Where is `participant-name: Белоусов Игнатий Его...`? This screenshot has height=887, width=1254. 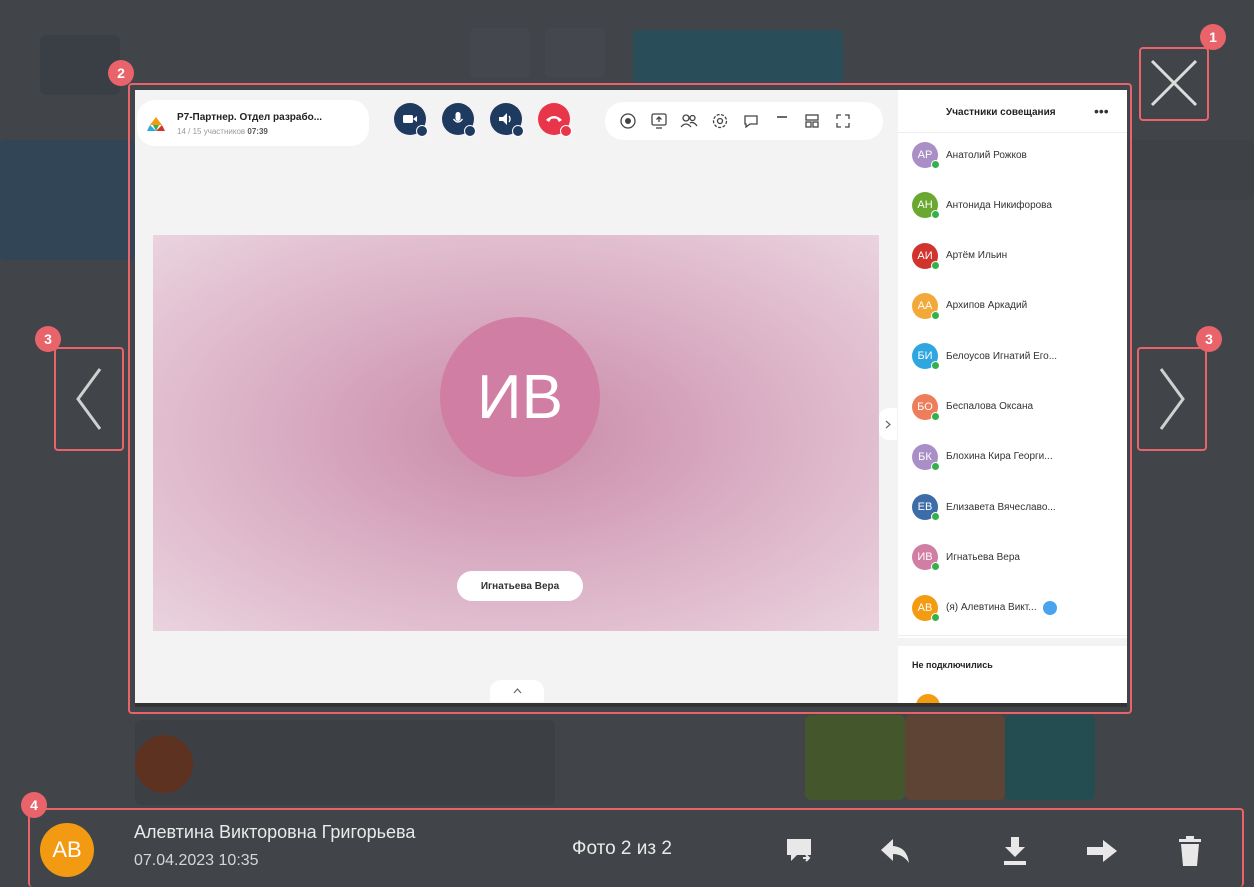 participant-name: Белоусов Игнатий Его... is located at coordinates (1002, 356).